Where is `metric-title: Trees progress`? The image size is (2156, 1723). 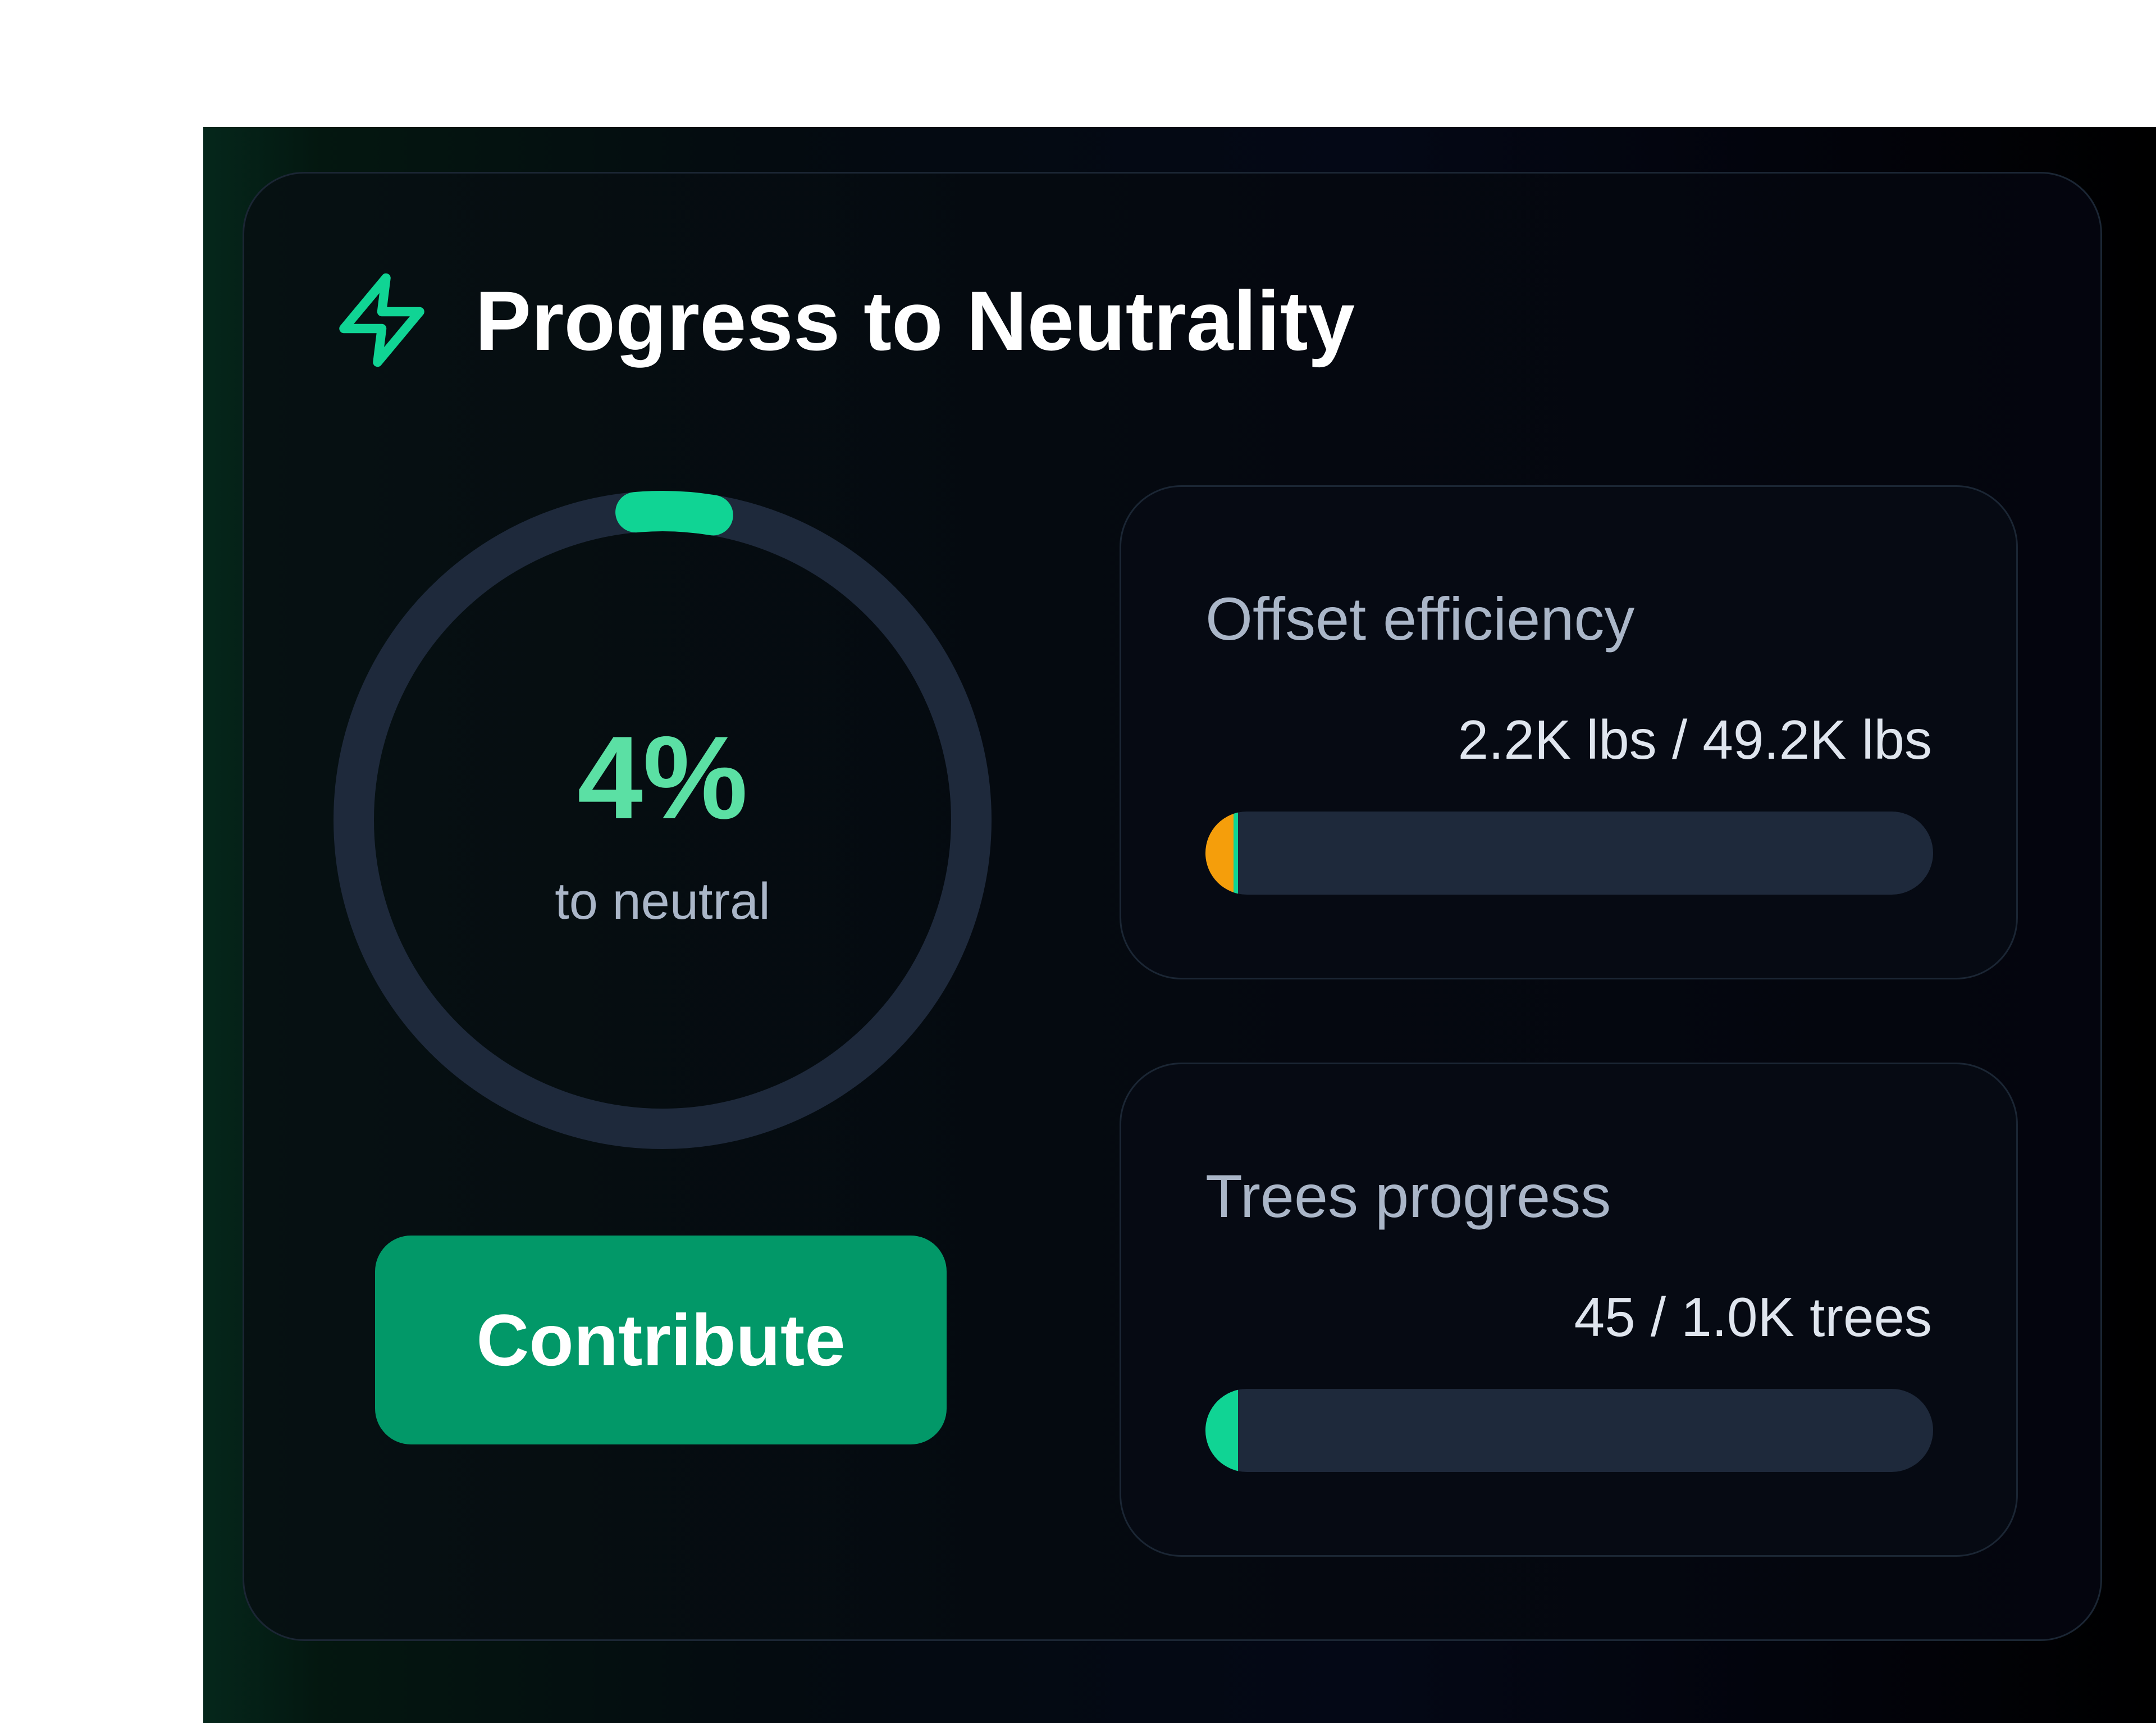
metric-title: Trees progress is located at coordinates (1408, 1196).